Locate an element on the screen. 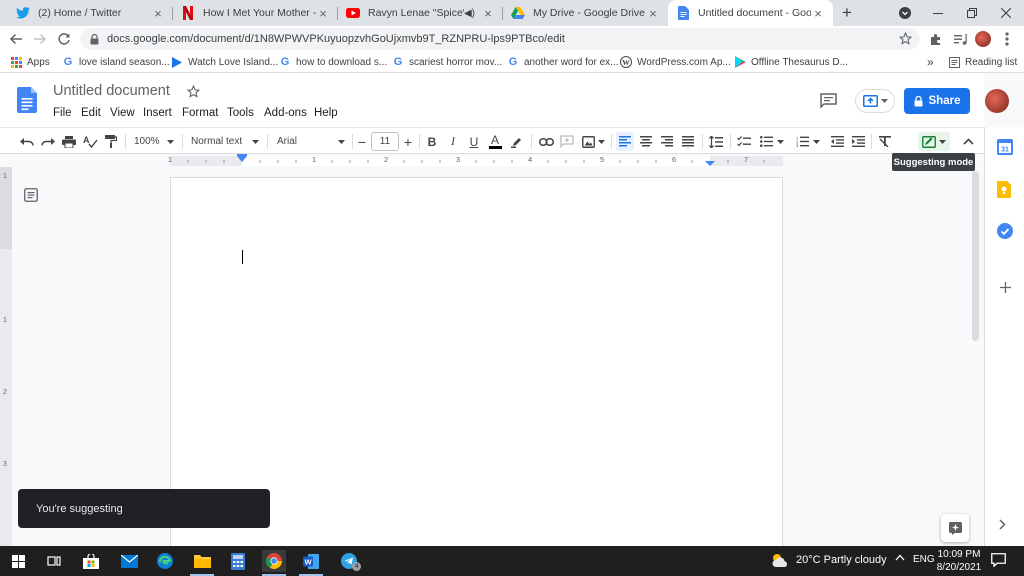 This screenshot has width=1024, height=576. font-family-select: Arial is located at coordinates (311, 141).